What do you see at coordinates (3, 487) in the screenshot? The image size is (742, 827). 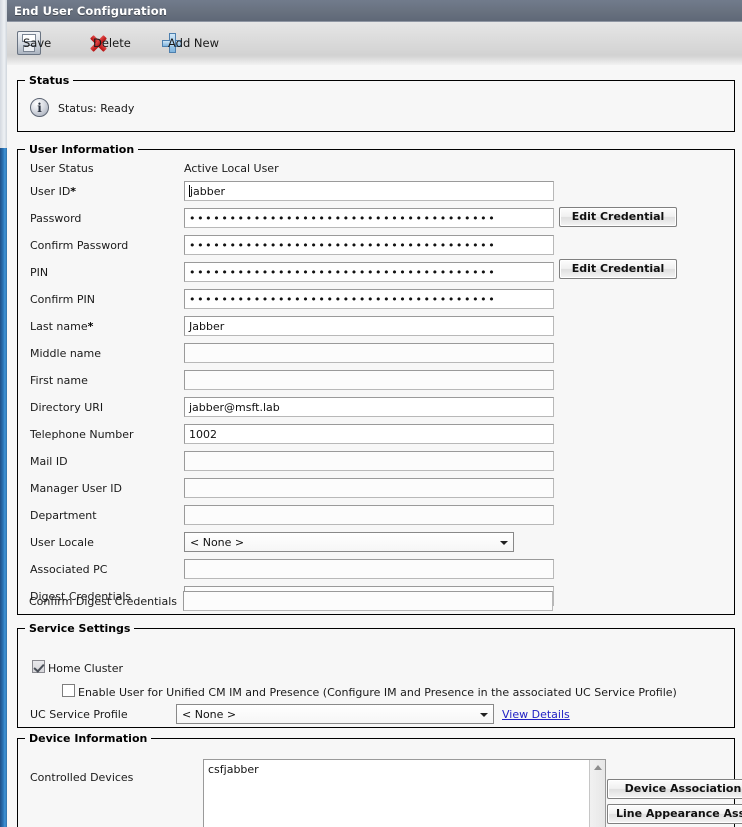 I see `left-rail-accent` at bounding box center [3, 487].